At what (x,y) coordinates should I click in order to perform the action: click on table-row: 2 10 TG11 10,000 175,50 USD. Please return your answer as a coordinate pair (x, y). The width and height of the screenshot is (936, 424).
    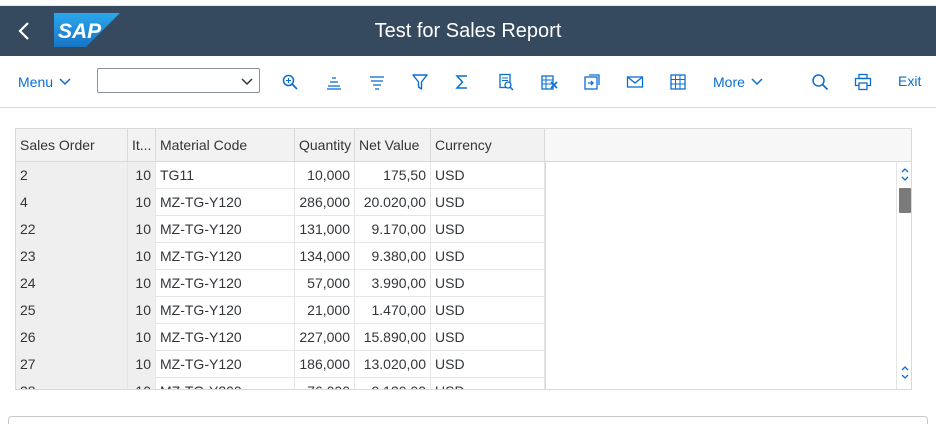
    Looking at the image, I should click on (280, 175).